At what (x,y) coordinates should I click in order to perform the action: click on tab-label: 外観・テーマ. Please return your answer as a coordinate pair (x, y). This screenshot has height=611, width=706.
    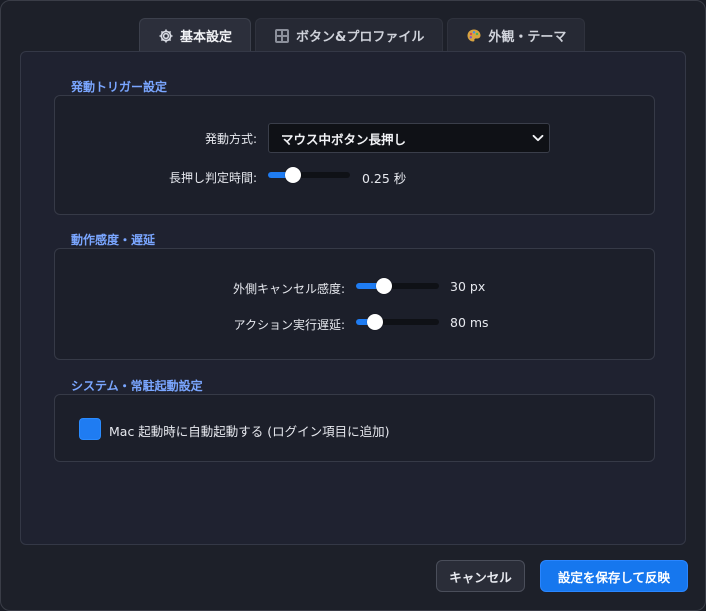
    Looking at the image, I should click on (527, 37).